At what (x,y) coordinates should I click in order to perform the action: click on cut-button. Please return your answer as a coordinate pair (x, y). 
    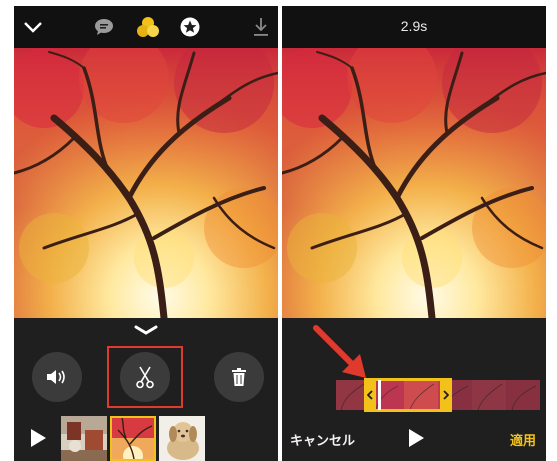
    Looking at the image, I should click on (145, 377).